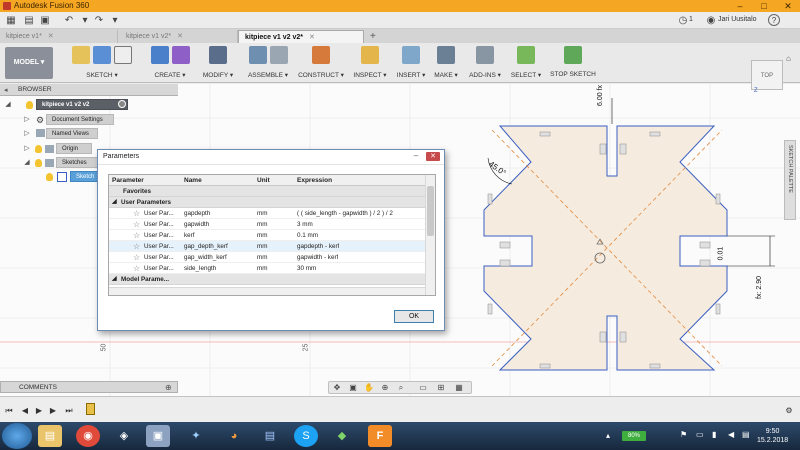 This screenshot has height=450, width=800. I want to click on minimize-button: –, so click(740, 6).